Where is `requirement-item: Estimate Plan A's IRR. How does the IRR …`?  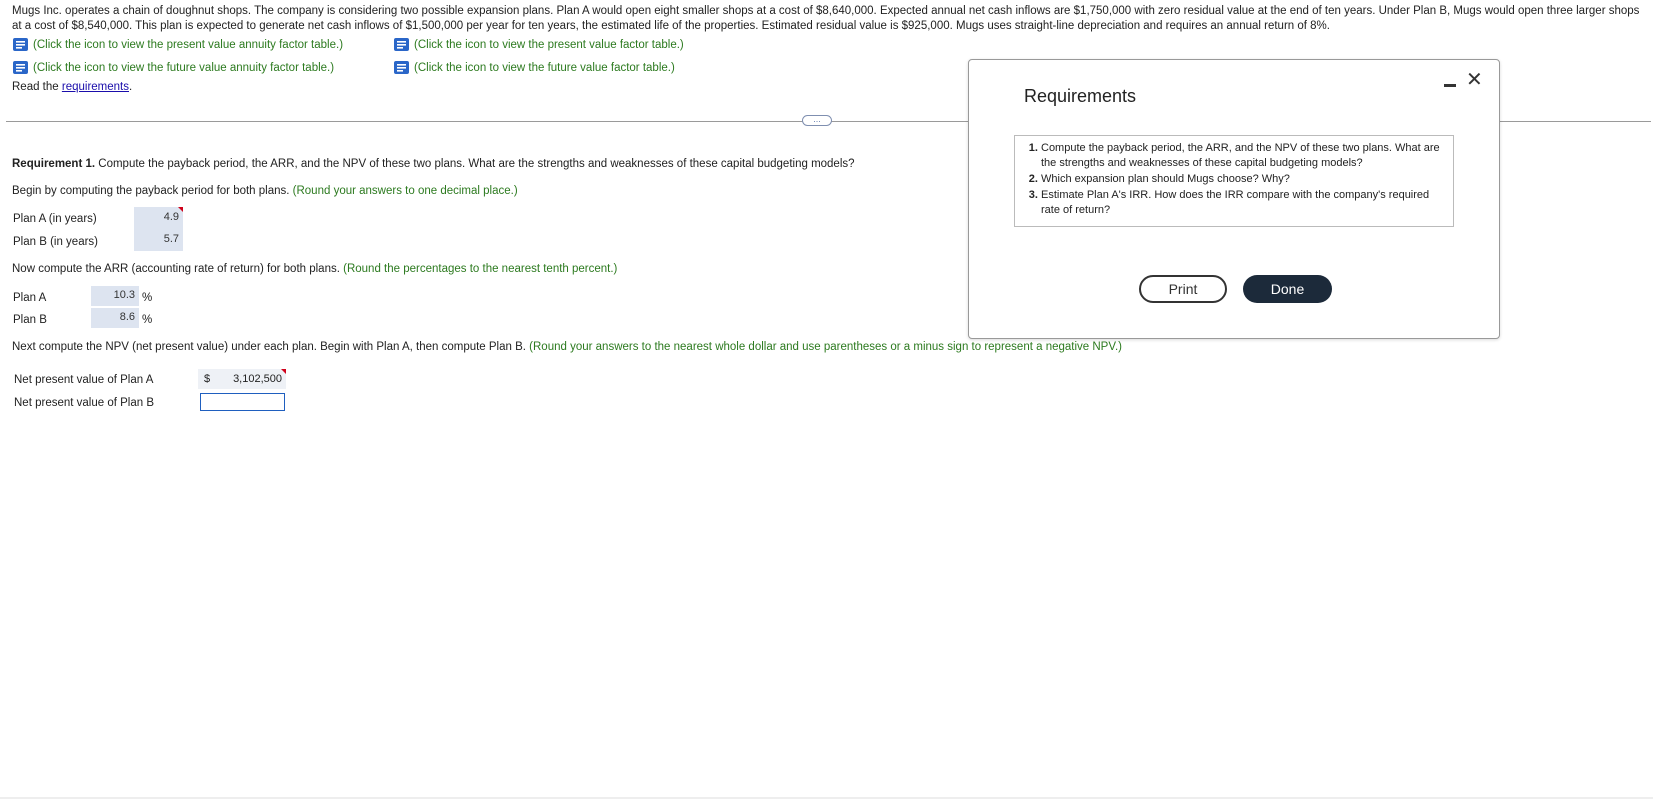
requirement-item: Estimate Plan A's IRR. How does the IRR … is located at coordinates (1243, 203).